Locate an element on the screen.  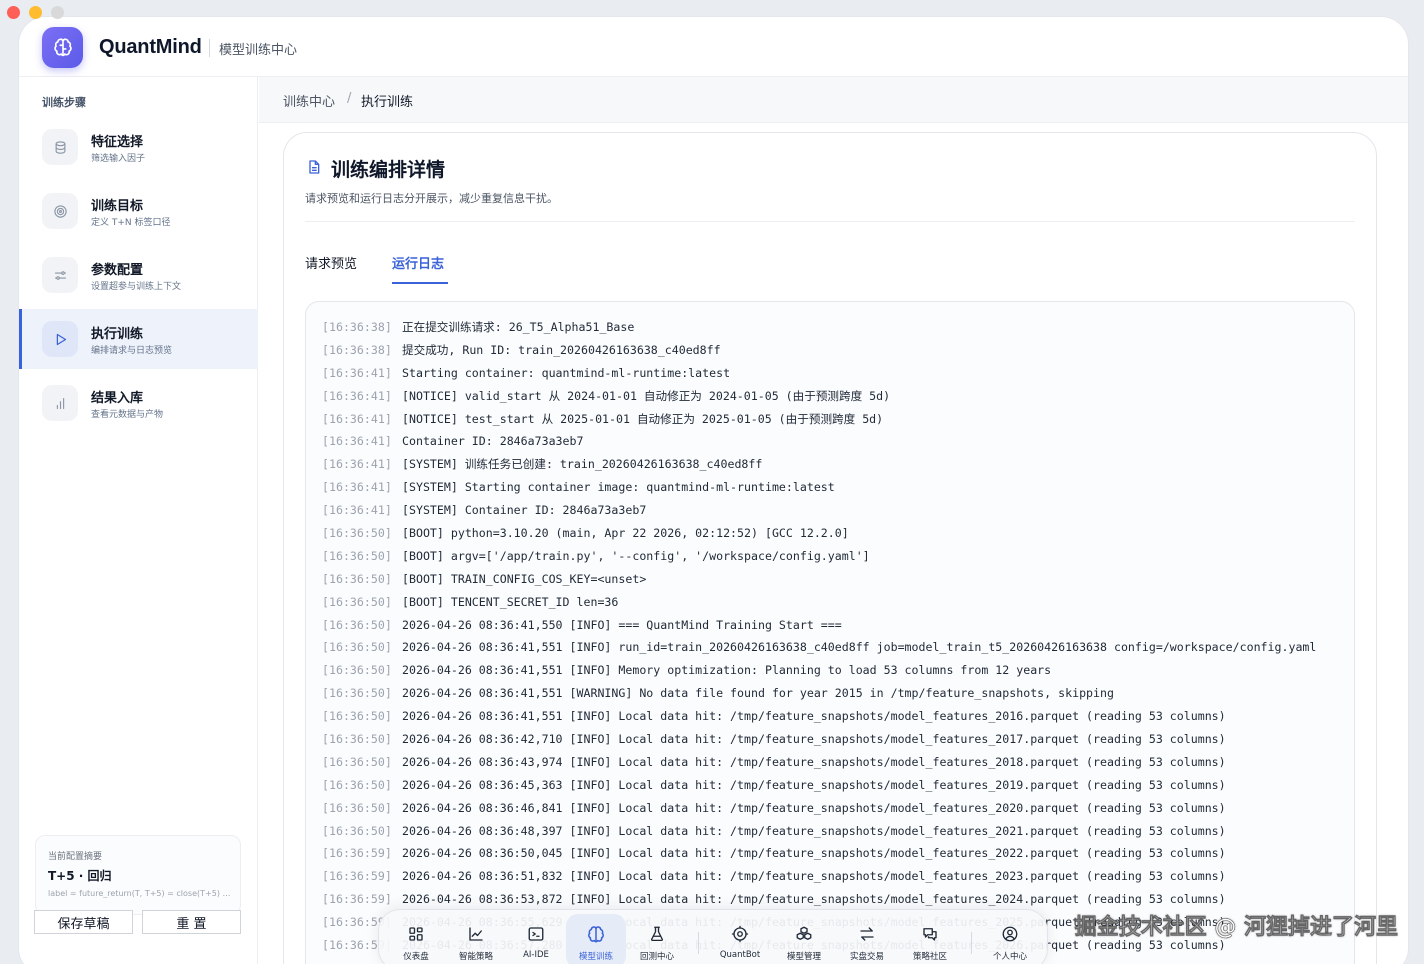
step-desc: 设置超参与训练上下文 is located at coordinates (136, 287).